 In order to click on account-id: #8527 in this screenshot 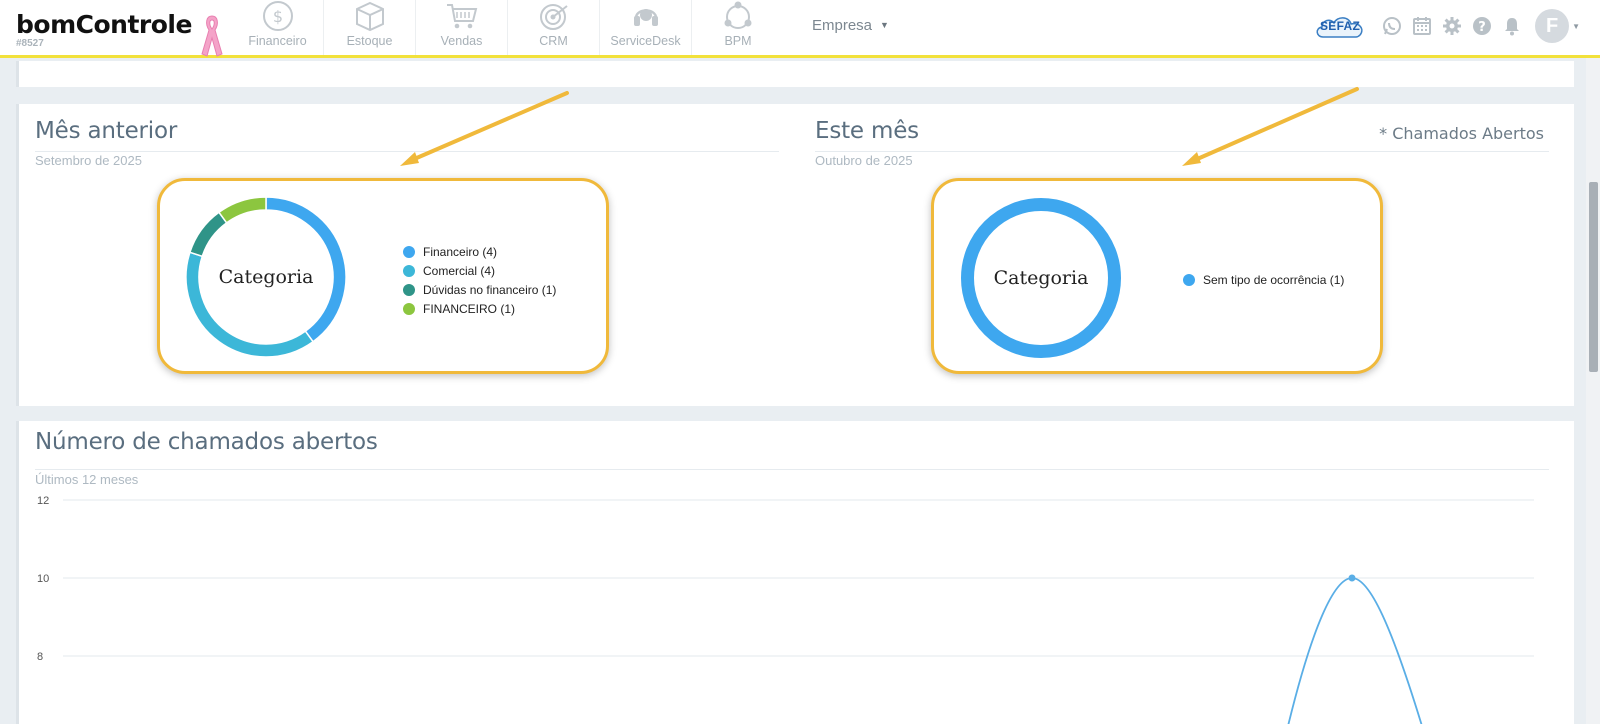, I will do `click(30, 43)`.